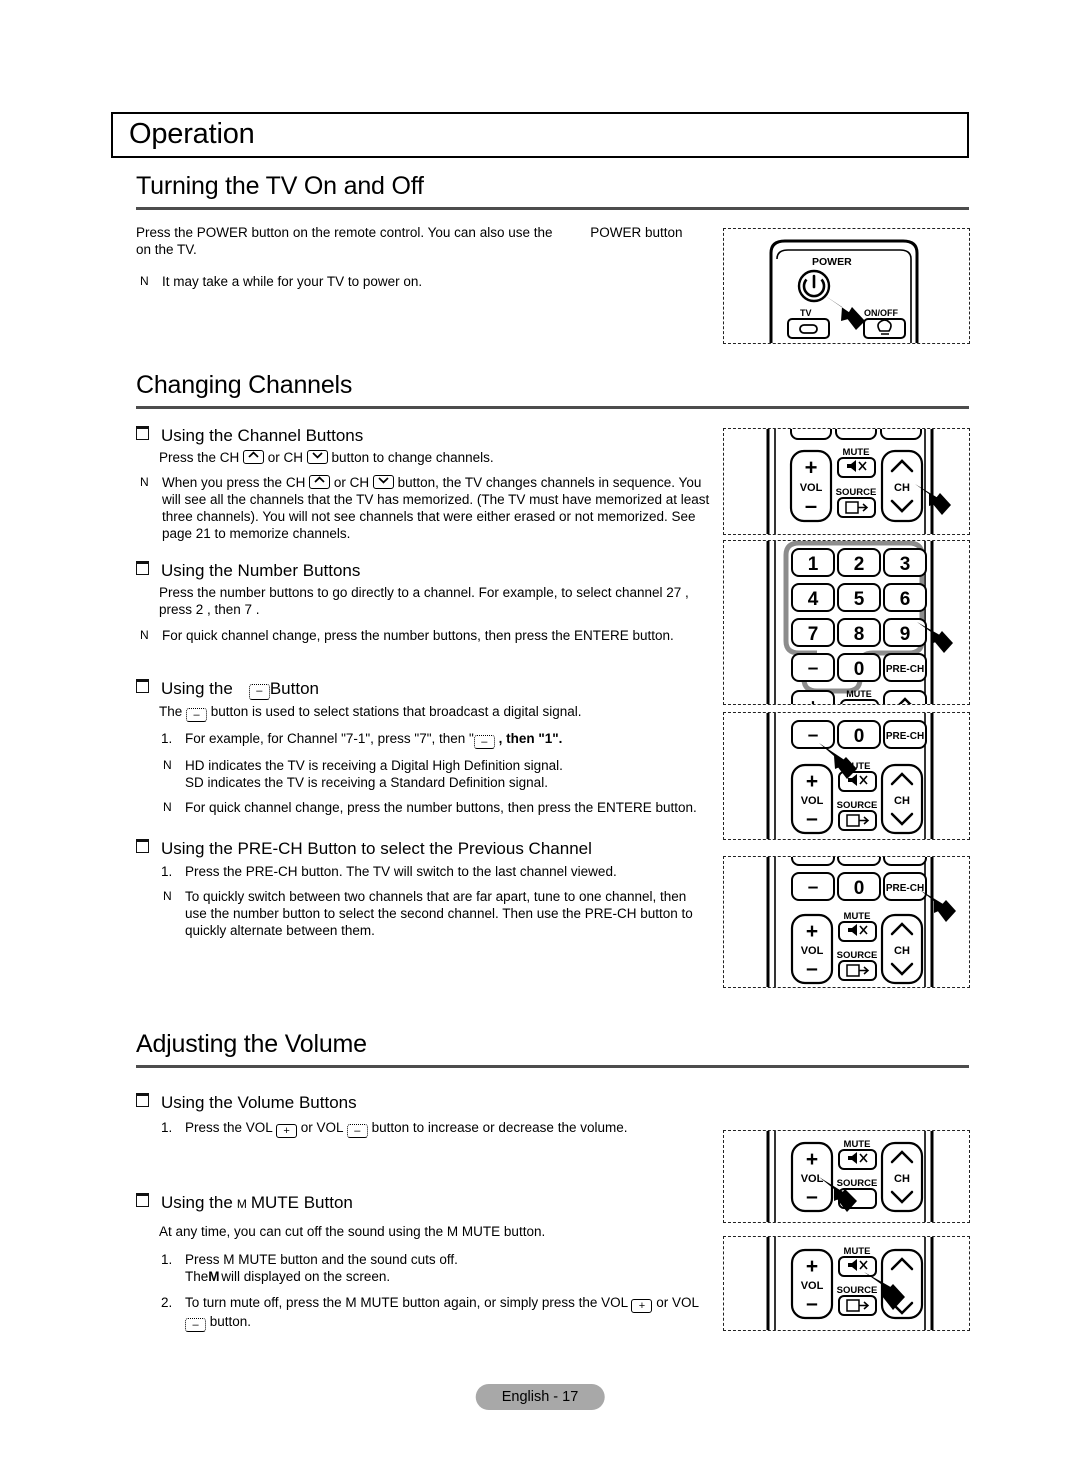 The image size is (1080, 1482). What do you see at coordinates (850, 776) in the screenshot?
I see `remote-dash-drawing: – 0 PRE-CH + VOL – MUTE SOURCE CH` at bounding box center [850, 776].